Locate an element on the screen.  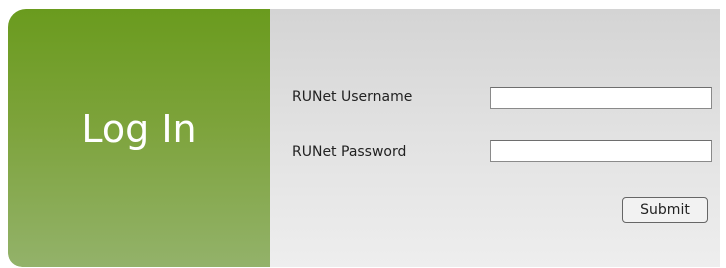
submit-button: Submit is located at coordinates (665, 210).